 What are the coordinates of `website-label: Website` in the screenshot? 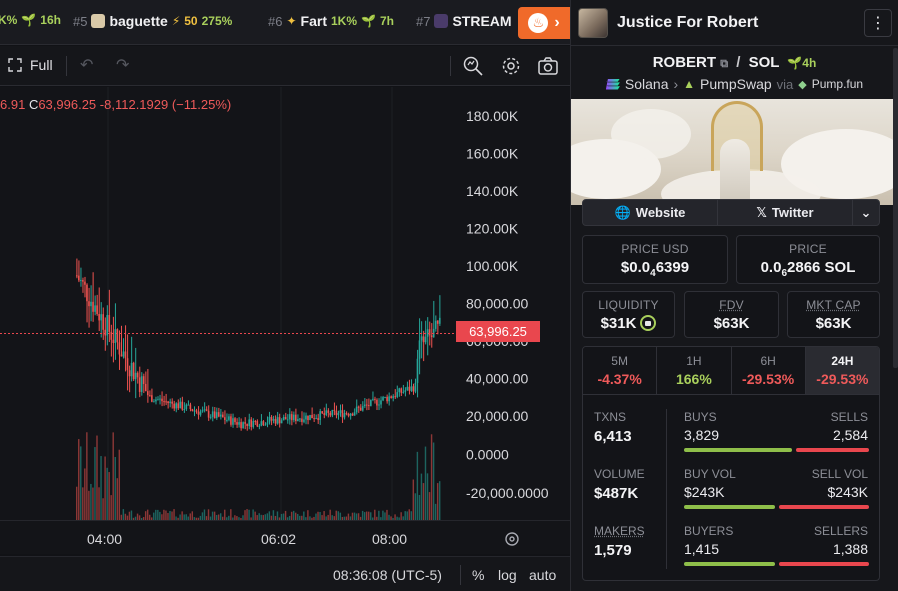 It's located at (660, 212).